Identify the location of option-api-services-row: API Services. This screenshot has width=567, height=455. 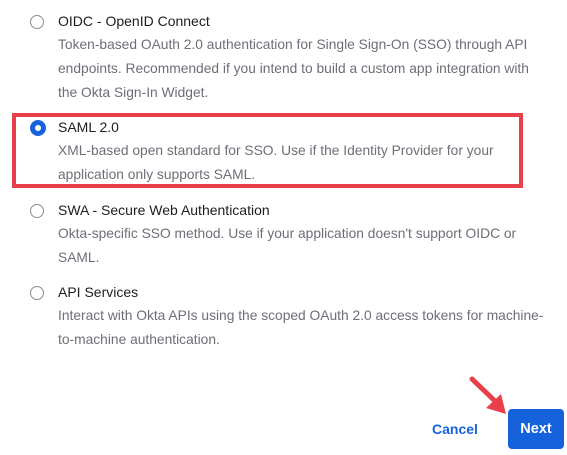
(287, 292).